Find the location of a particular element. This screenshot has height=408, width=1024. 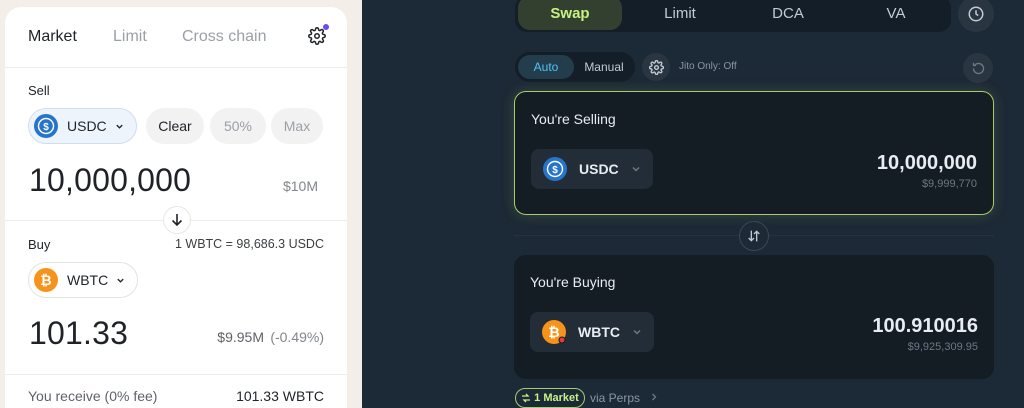

selling-token-symbol: USDC is located at coordinates (599, 169).